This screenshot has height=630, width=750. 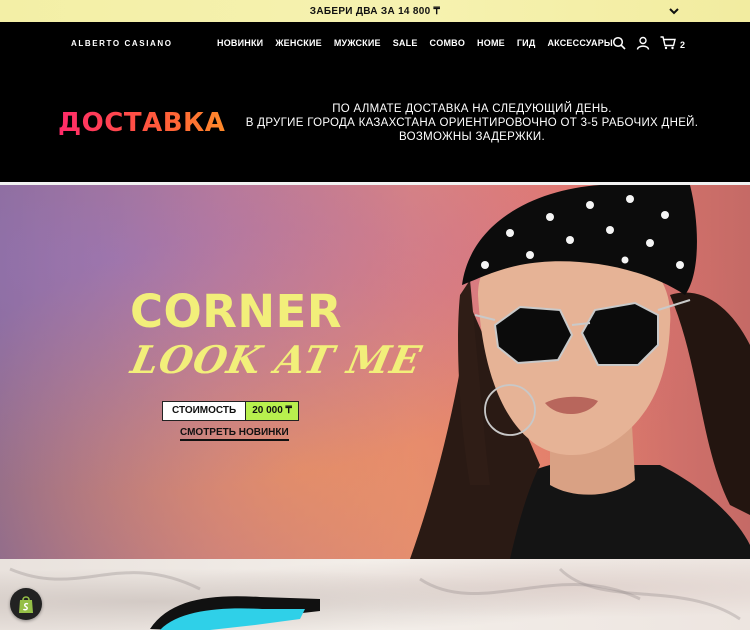 What do you see at coordinates (668, 43) in the screenshot?
I see `cart-icon` at bounding box center [668, 43].